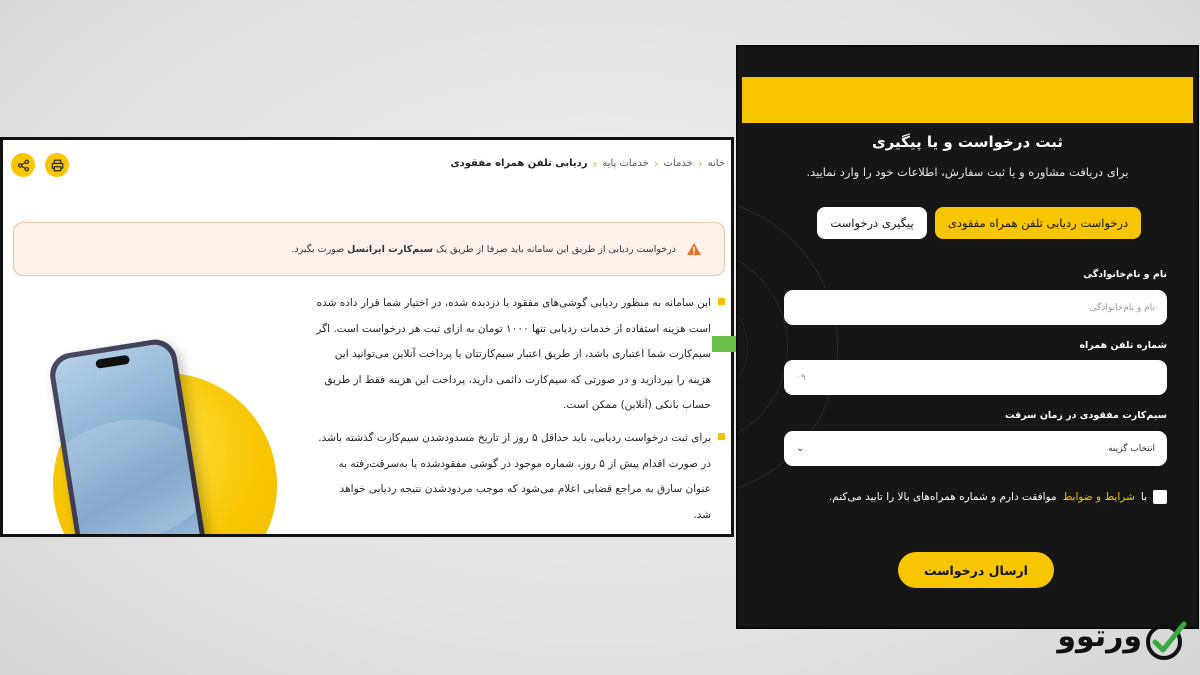  I want to click on phone-placeholder: ۰۹, so click(801, 377).